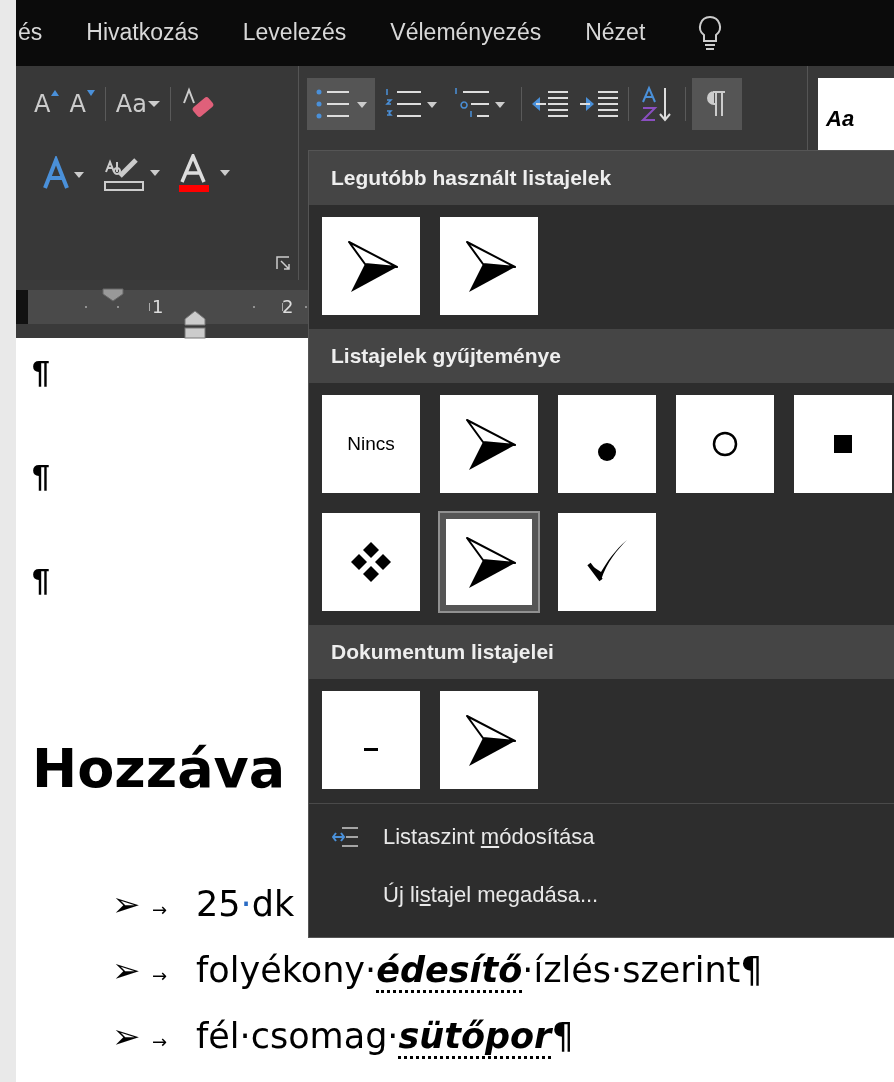  Describe the element at coordinates (294, 33) in the screenshot. I see `ribbon-tab: Levelezés` at that location.